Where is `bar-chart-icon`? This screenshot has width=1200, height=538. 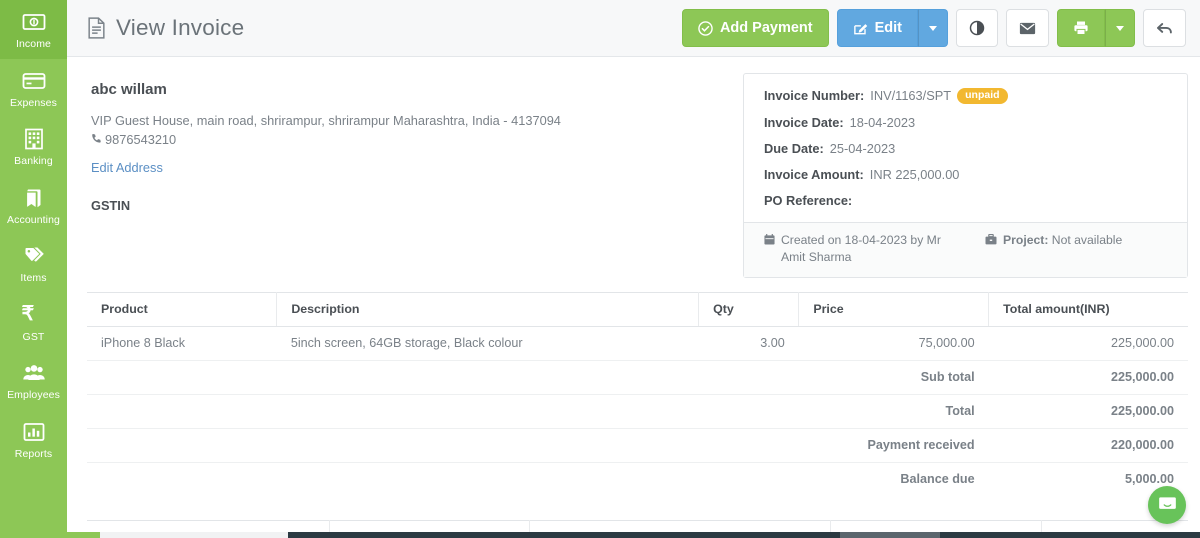
bar-chart-icon is located at coordinates (34, 432).